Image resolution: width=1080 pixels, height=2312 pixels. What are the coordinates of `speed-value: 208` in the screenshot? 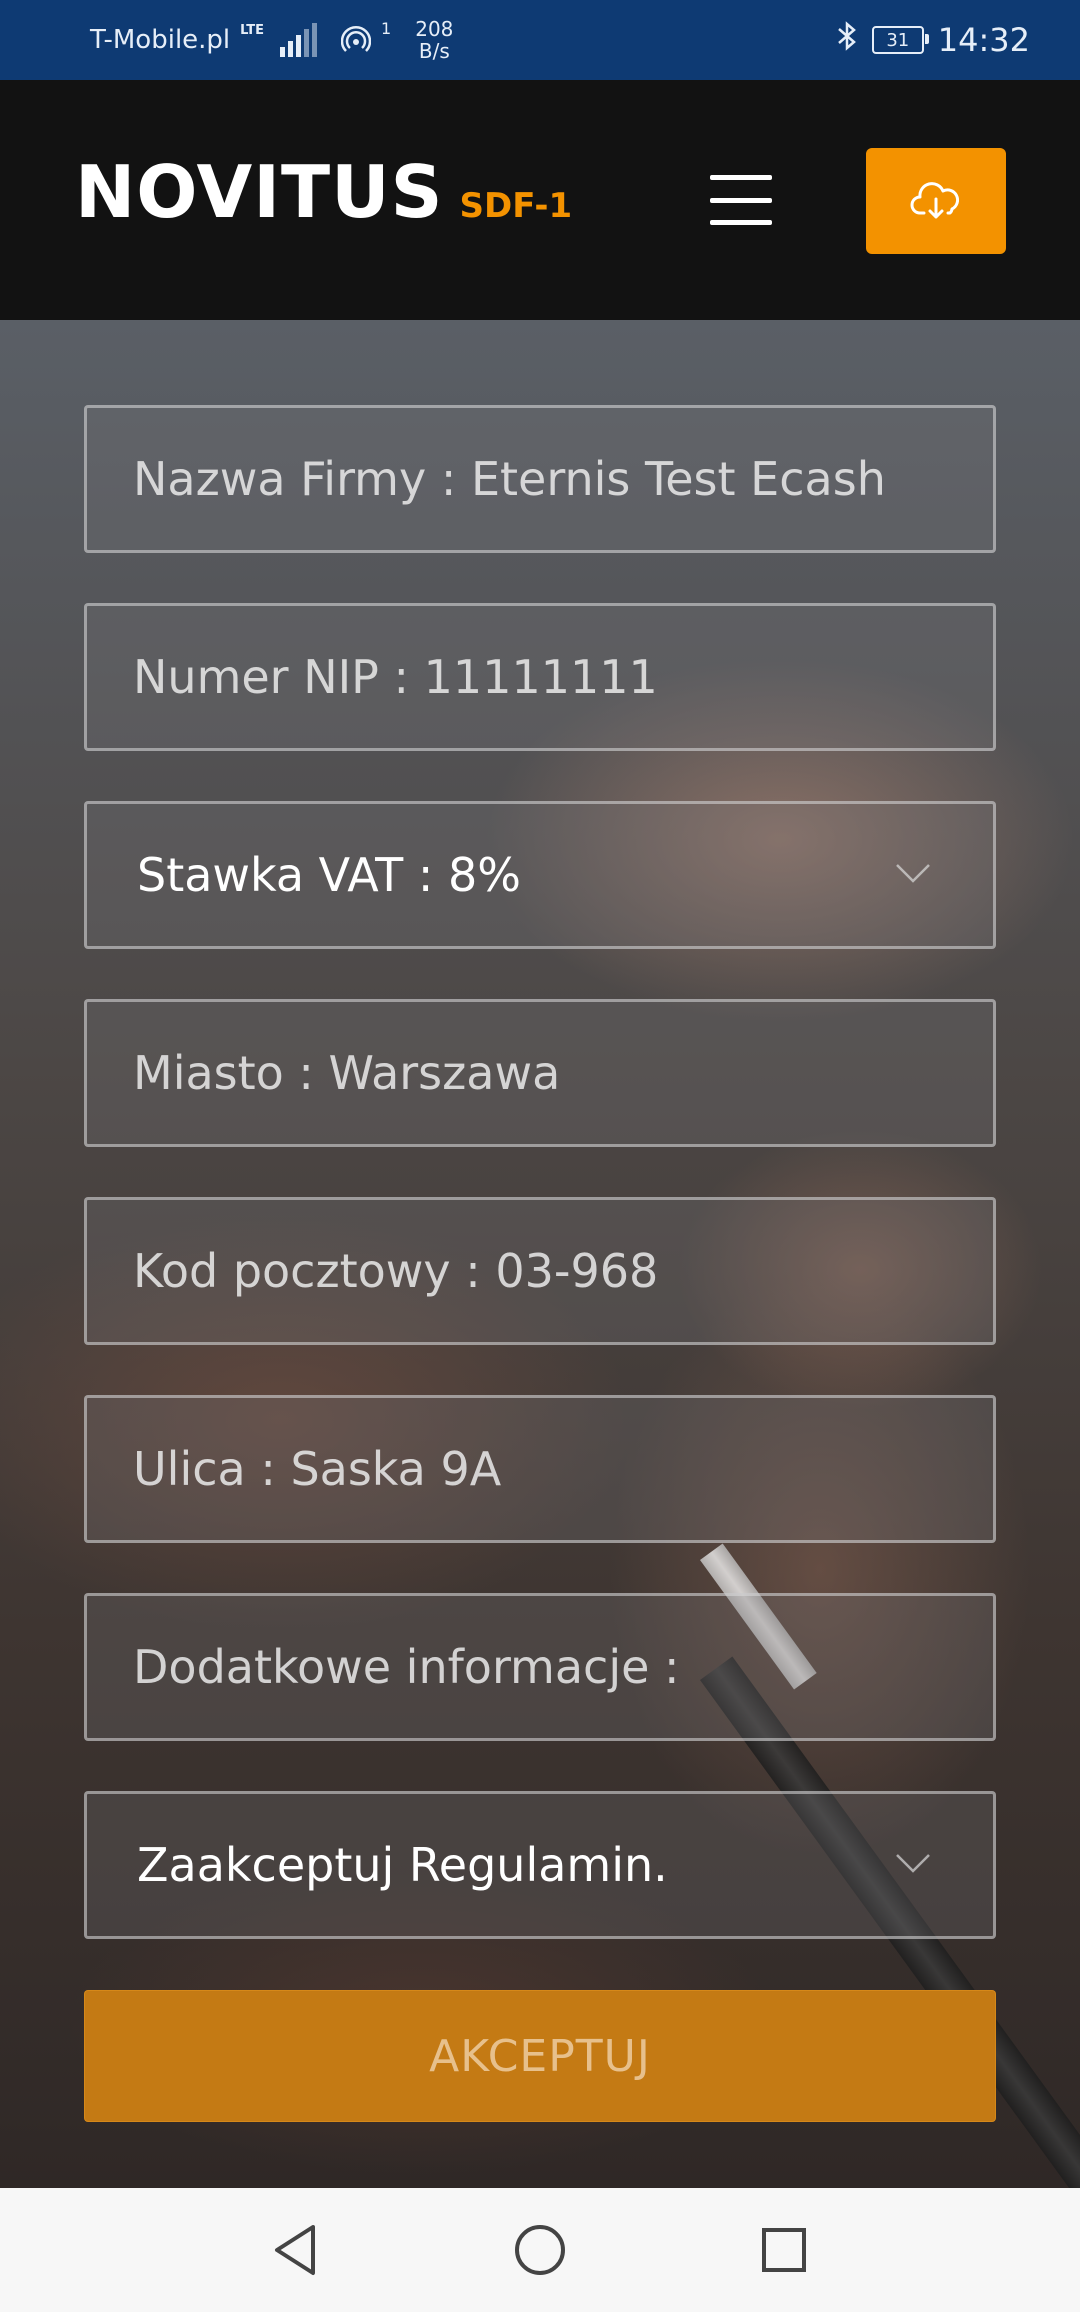 It's located at (434, 29).